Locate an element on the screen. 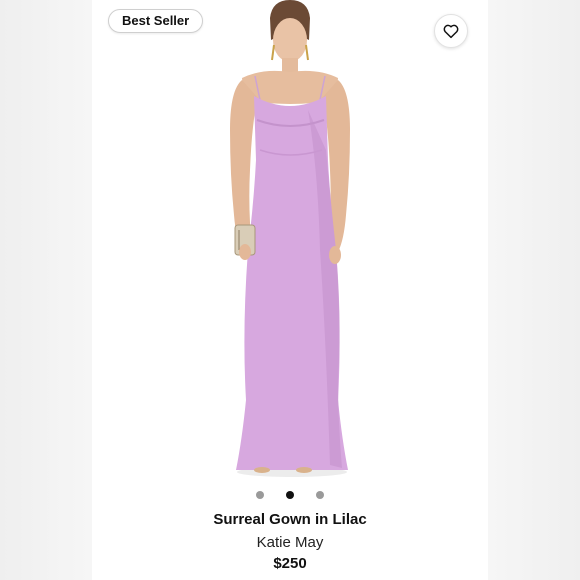 This screenshot has width=580, height=580. best-seller-badge: Best Seller is located at coordinates (156, 21).